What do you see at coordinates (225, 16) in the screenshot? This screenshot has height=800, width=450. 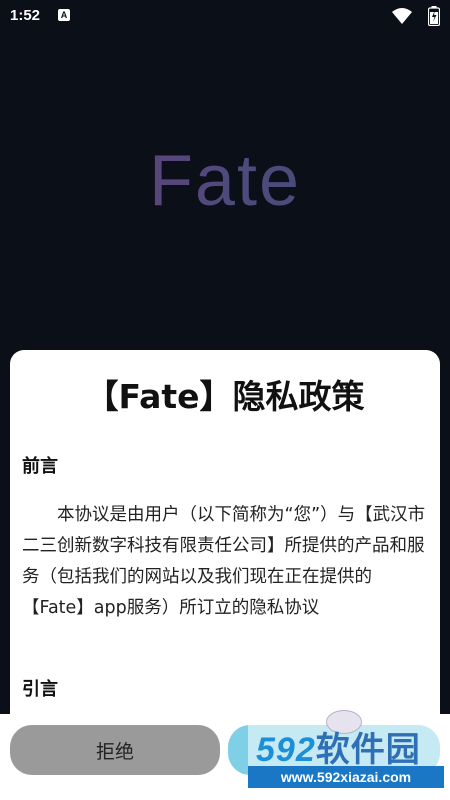 I see `status-bar: 1:52 A` at bounding box center [225, 16].